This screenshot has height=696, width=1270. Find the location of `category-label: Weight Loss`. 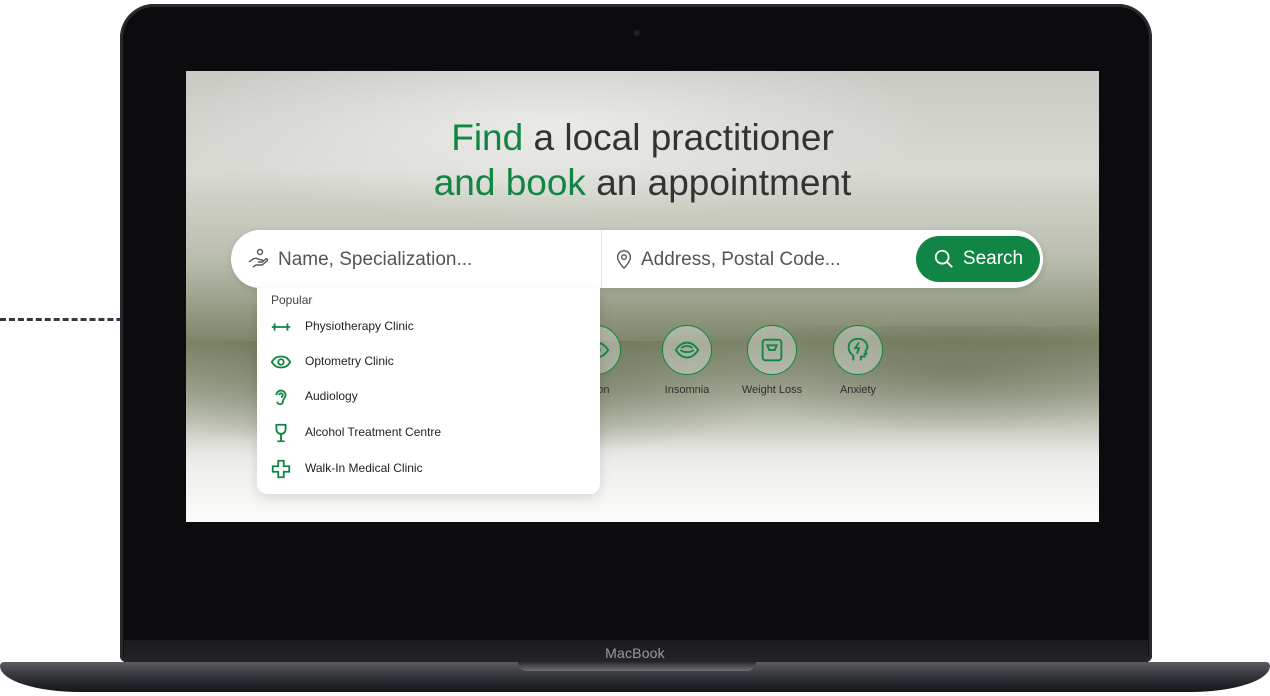

category-label: Weight Loss is located at coordinates (772, 390).